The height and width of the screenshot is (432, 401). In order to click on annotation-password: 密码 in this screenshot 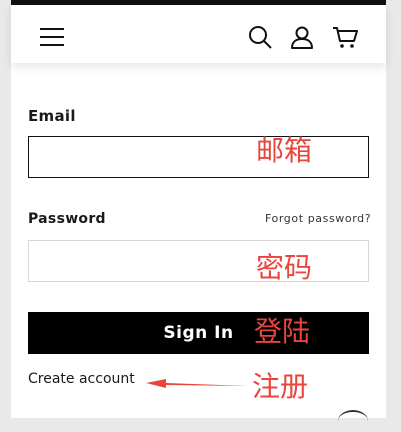, I will do `click(284, 267)`.